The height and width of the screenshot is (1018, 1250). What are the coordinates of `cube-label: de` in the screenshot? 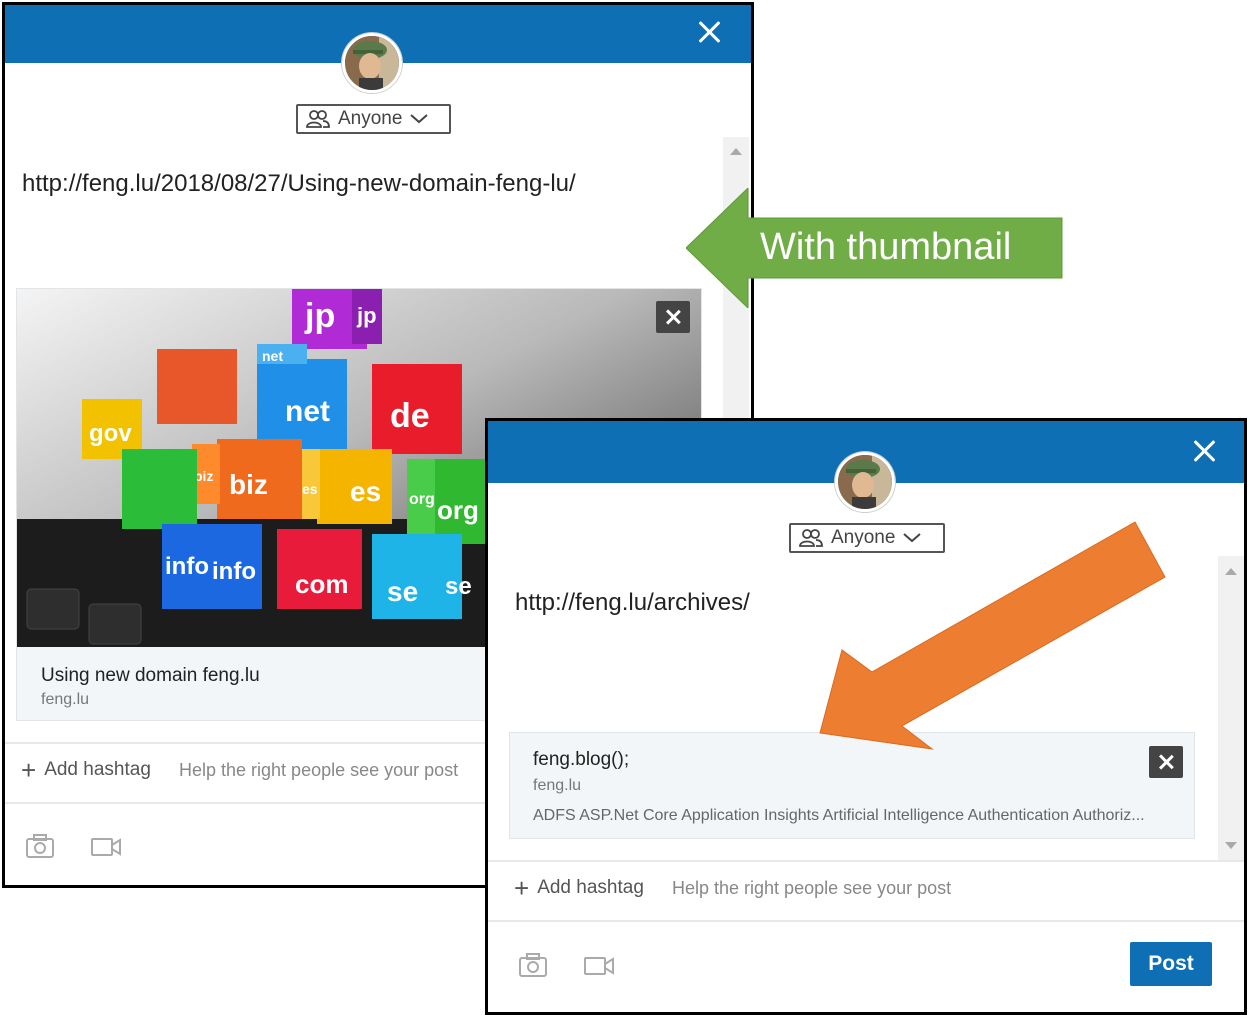 It's located at (410, 416).